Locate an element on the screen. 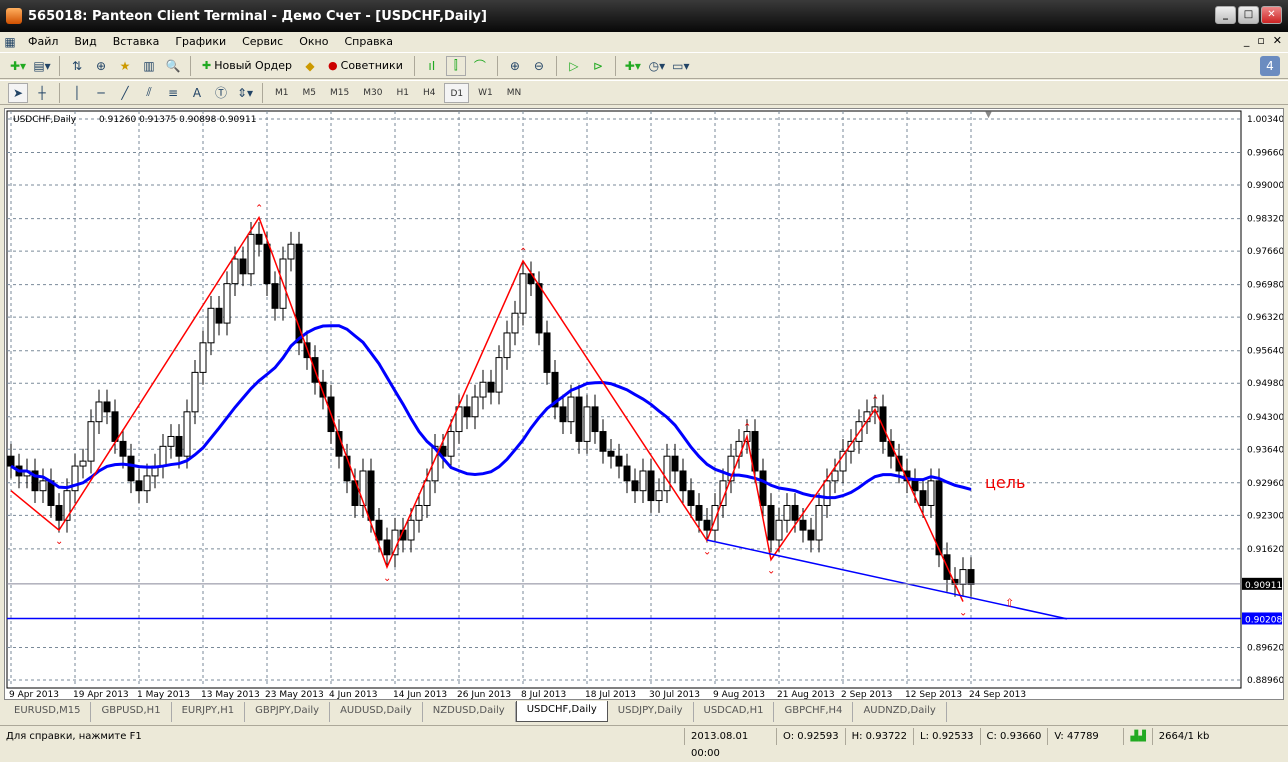  chart-window-icon: ▦ is located at coordinates (10, 42).